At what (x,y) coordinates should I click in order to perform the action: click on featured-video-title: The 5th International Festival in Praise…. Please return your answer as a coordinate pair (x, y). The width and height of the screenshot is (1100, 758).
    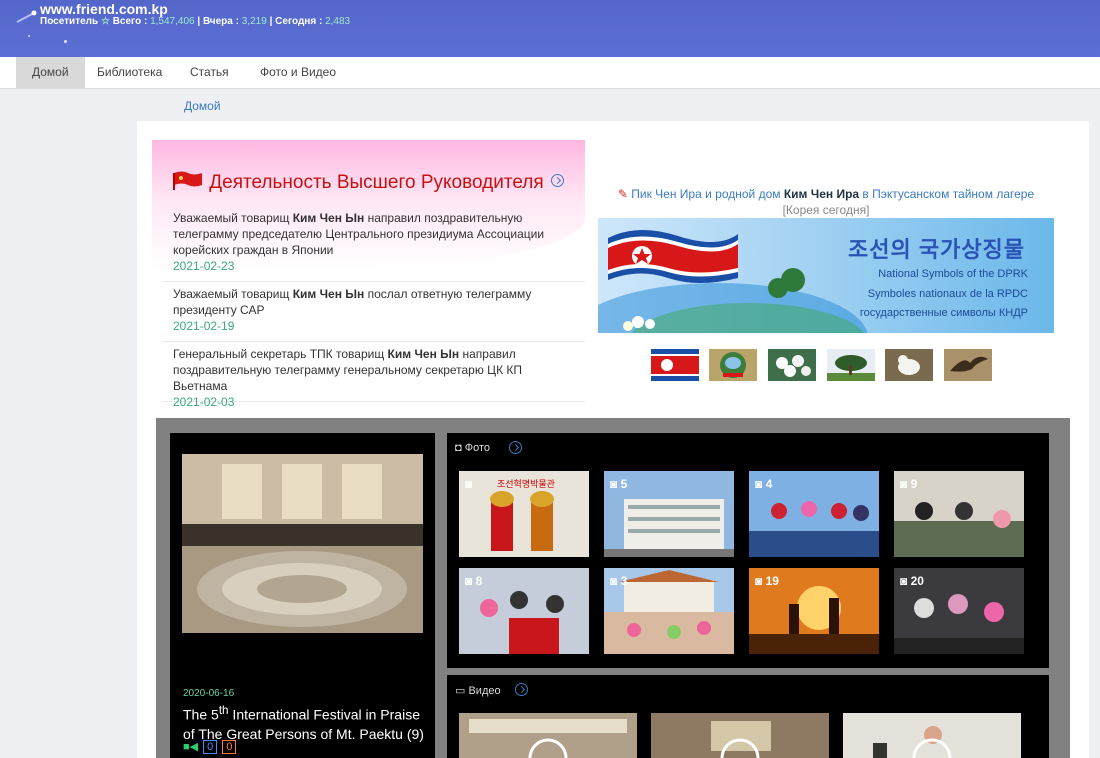
    Looking at the image, I should click on (305, 722).